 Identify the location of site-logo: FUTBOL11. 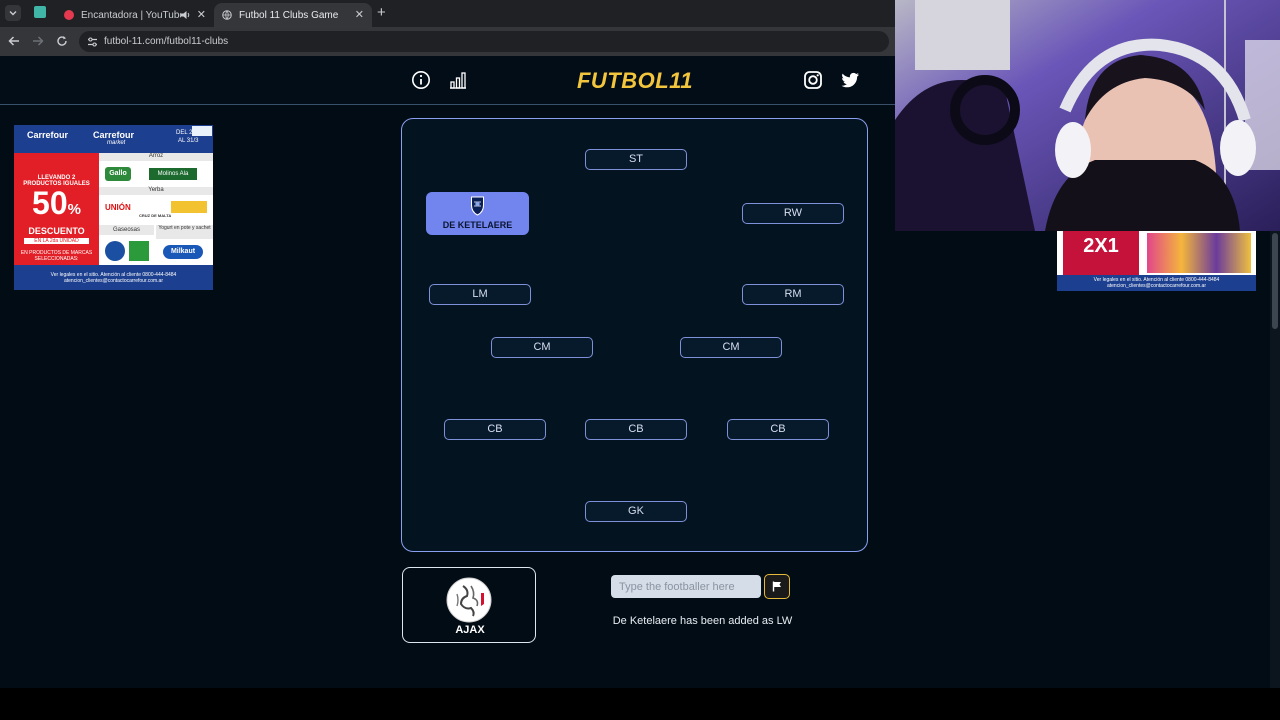
(635, 81).